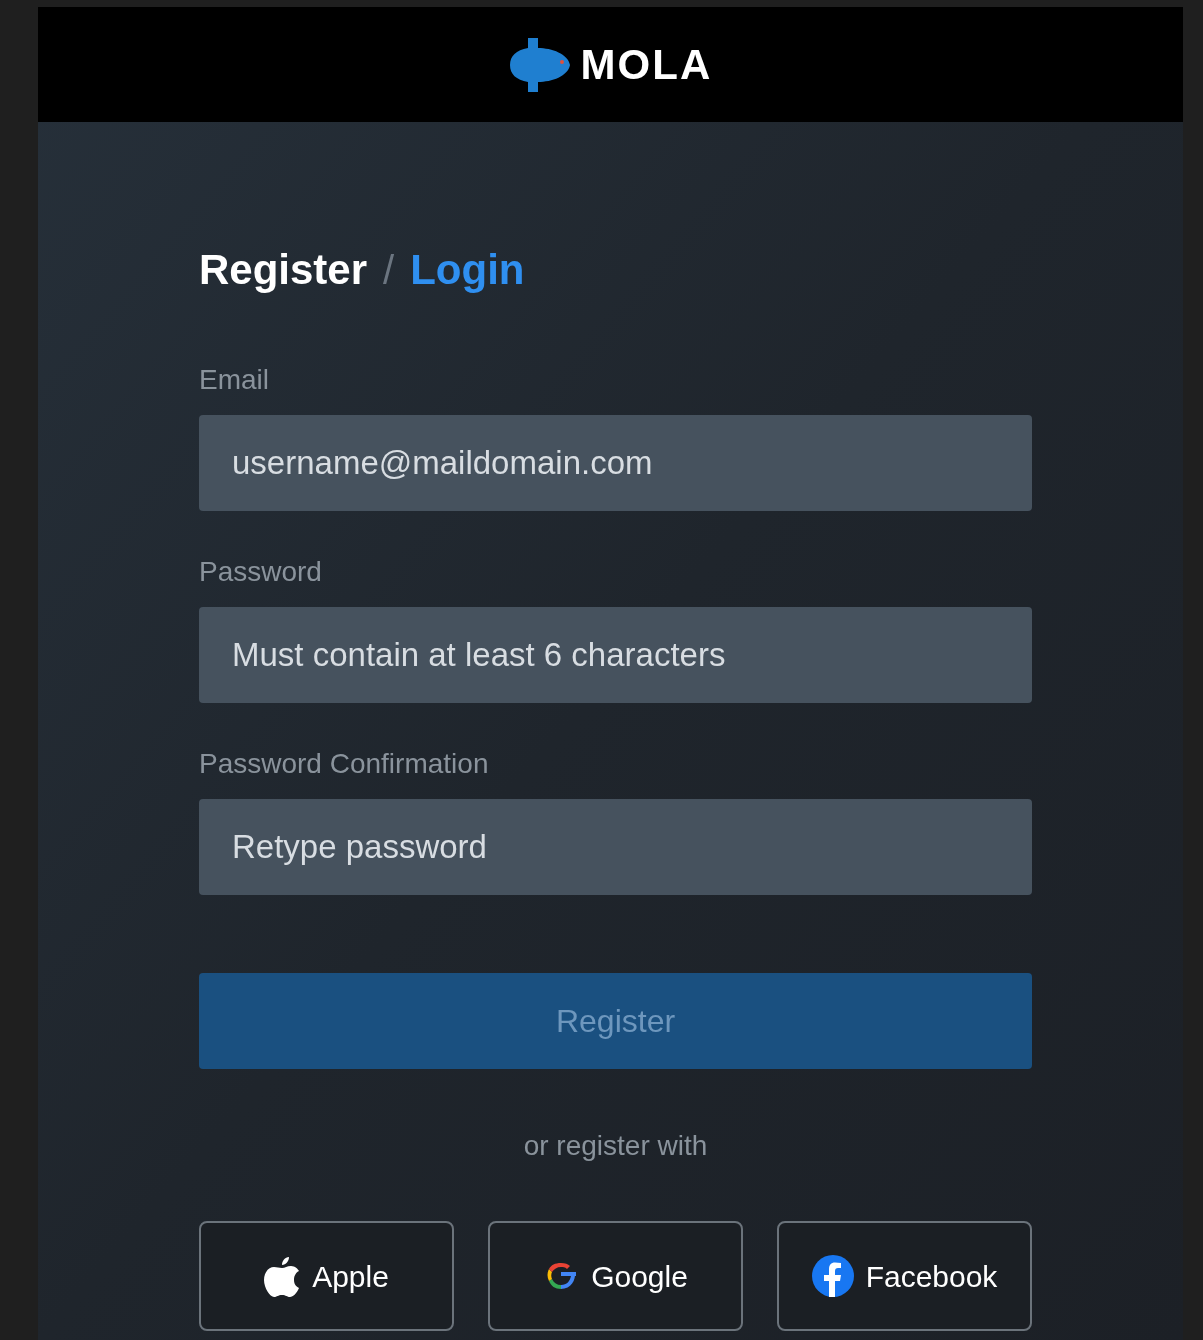 This screenshot has width=1203, height=1340. Describe the element at coordinates (615, 463) in the screenshot. I see `input-field: username@maildomain.com` at that location.